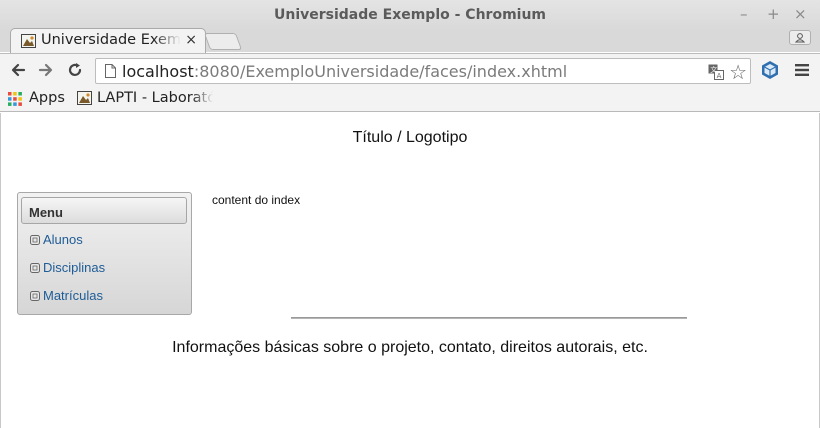 Image resolution: width=820 pixels, height=428 pixels. I want to click on svg-text: A, so click(719, 76).